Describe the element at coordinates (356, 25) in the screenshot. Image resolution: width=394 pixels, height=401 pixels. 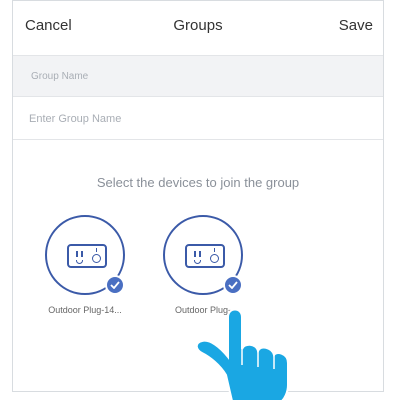
I see `save-button: Save` at that location.